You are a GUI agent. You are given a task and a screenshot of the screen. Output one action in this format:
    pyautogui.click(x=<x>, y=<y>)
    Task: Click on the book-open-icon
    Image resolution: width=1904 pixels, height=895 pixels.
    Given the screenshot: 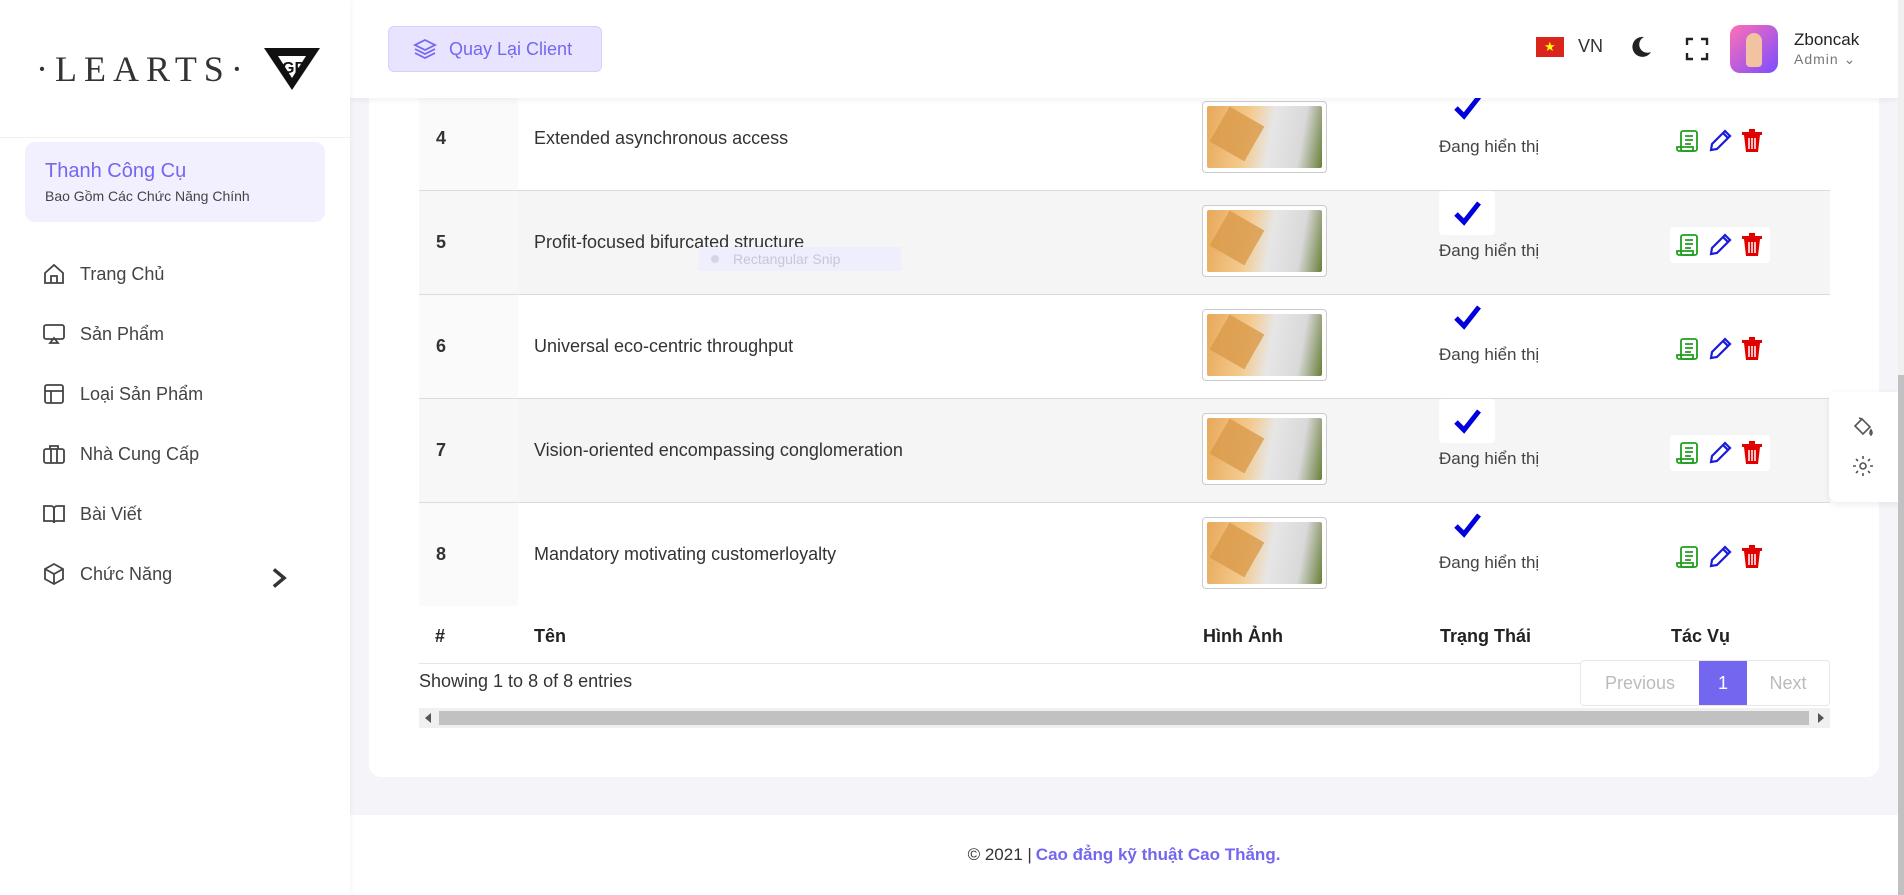 What is the action you would take?
    pyautogui.click(x=54, y=514)
    